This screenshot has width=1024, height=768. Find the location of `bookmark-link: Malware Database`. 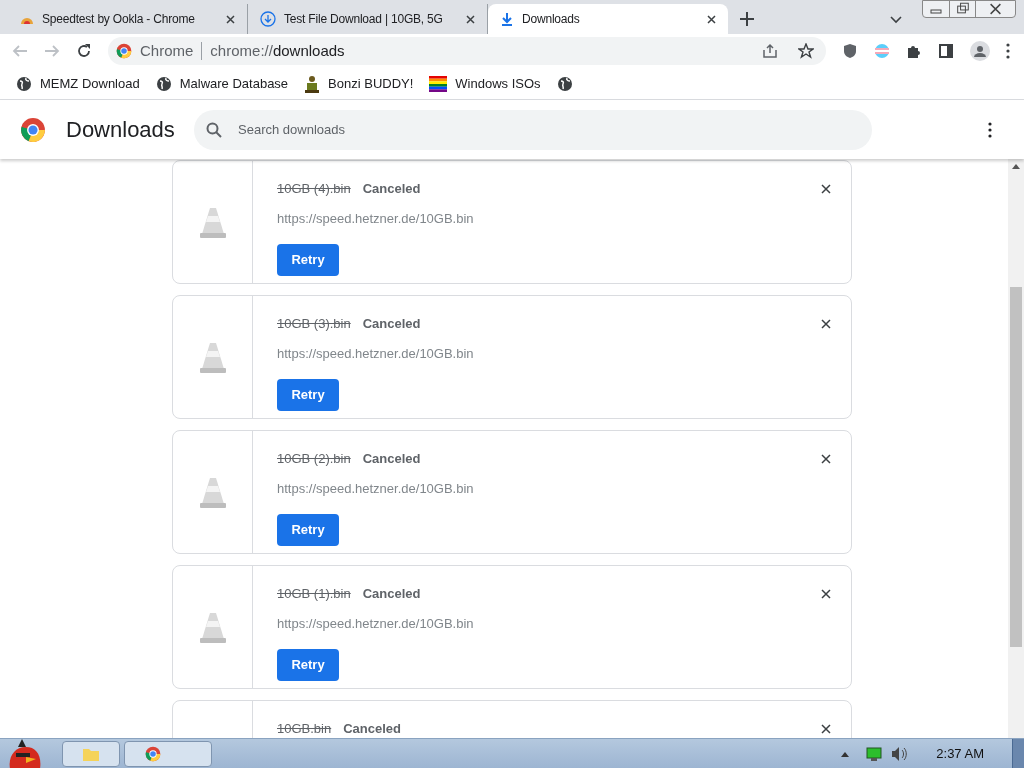

bookmark-link: Malware Database is located at coordinates (234, 83).